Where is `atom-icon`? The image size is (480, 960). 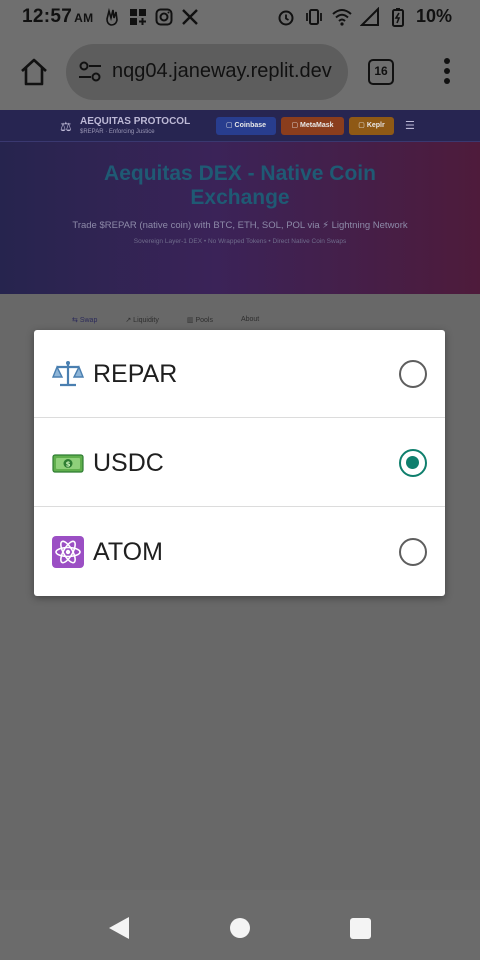 atom-icon is located at coordinates (68, 552).